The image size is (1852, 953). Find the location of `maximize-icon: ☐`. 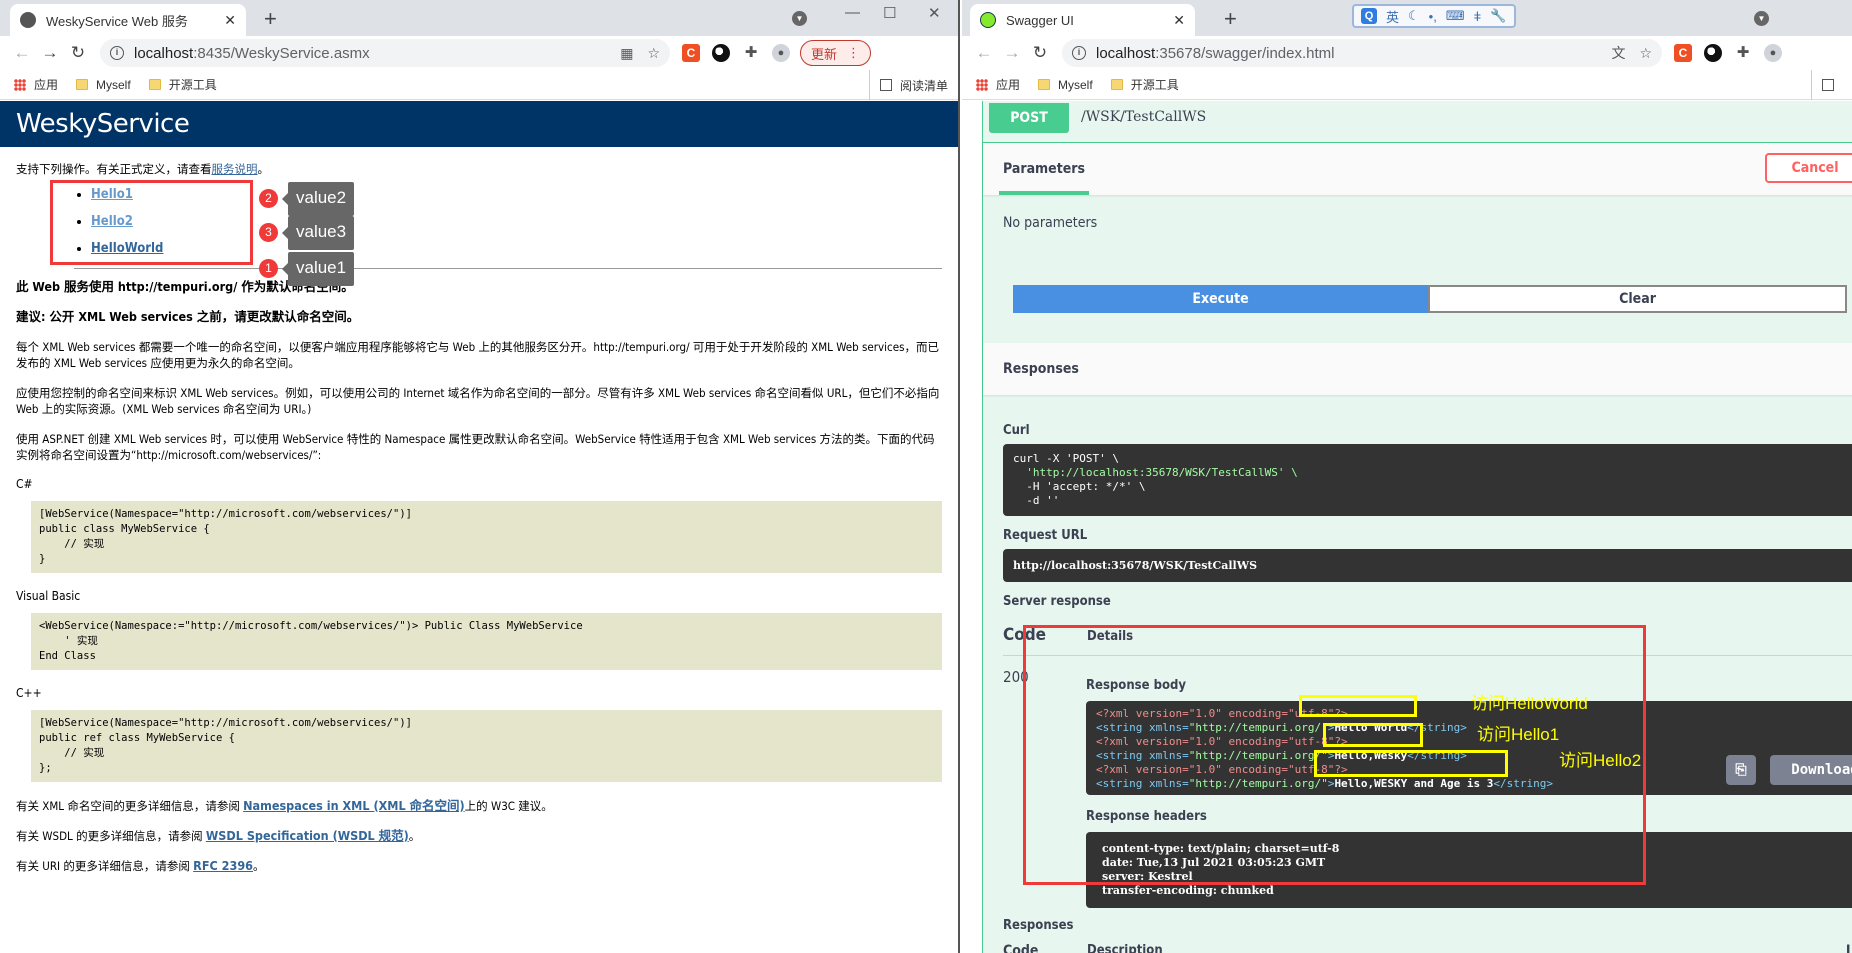

maximize-icon: ☐ is located at coordinates (889, 13).